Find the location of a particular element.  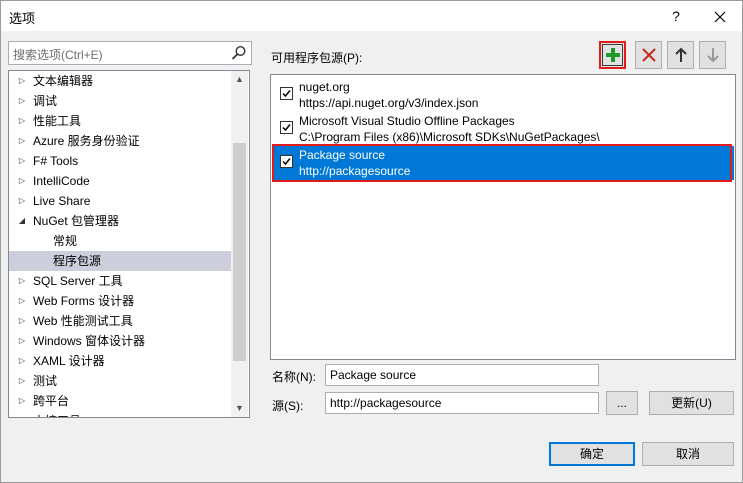

update-button: 更新(U) is located at coordinates (691, 403).